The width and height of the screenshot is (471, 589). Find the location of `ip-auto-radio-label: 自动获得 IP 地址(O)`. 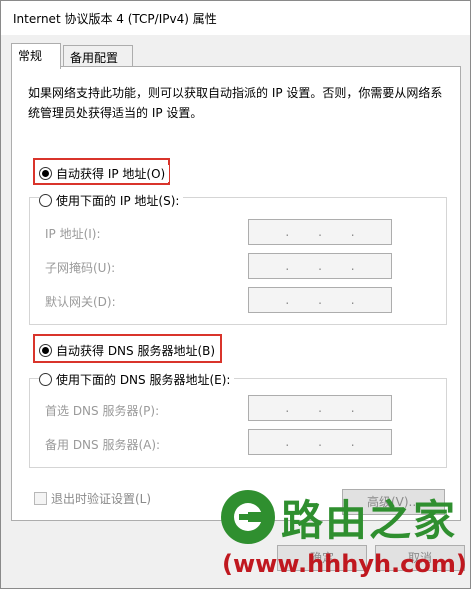

ip-auto-radio-label: 自动获得 IP 地址(O) is located at coordinates (111, 174).